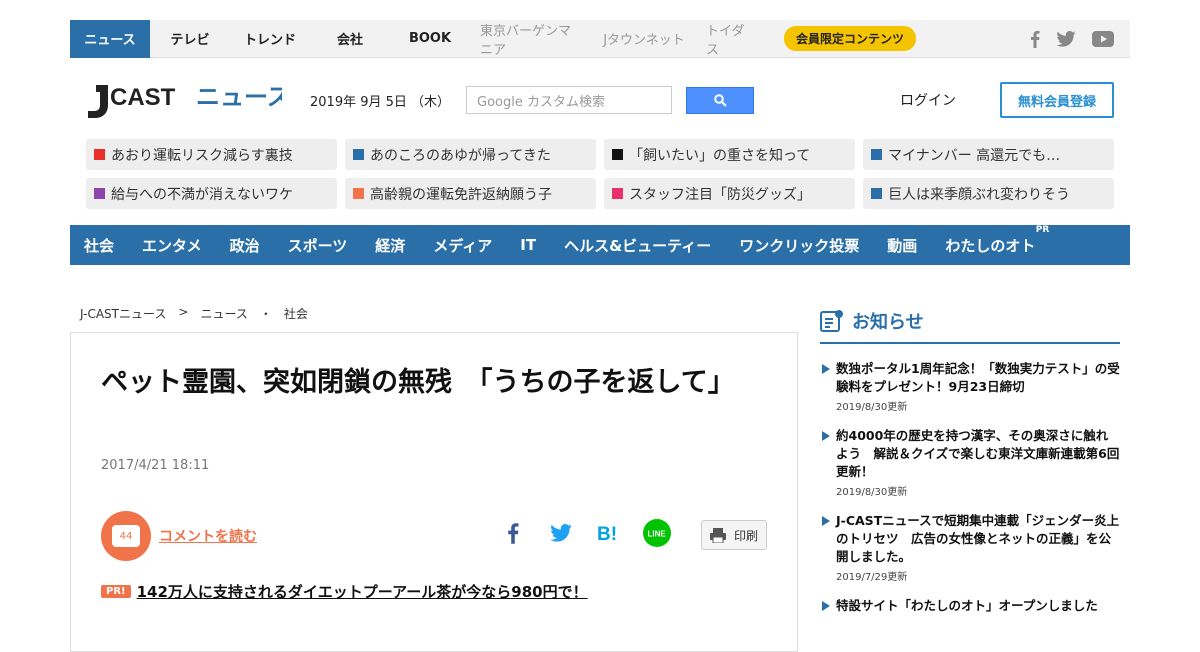 Image resolution: width=1200 pixels, height=652 pixels. Describe the element at coordinates (211, 193) in the screenshot. I see `trending-item: 給与への不満が消えないワケ` at that location.